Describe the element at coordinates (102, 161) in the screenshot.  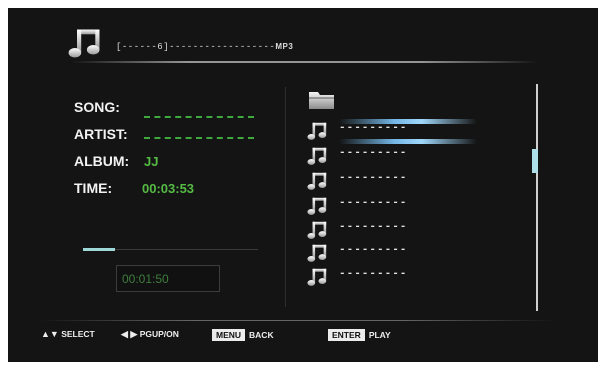
I see `album-label: ALBUM:` at that location.